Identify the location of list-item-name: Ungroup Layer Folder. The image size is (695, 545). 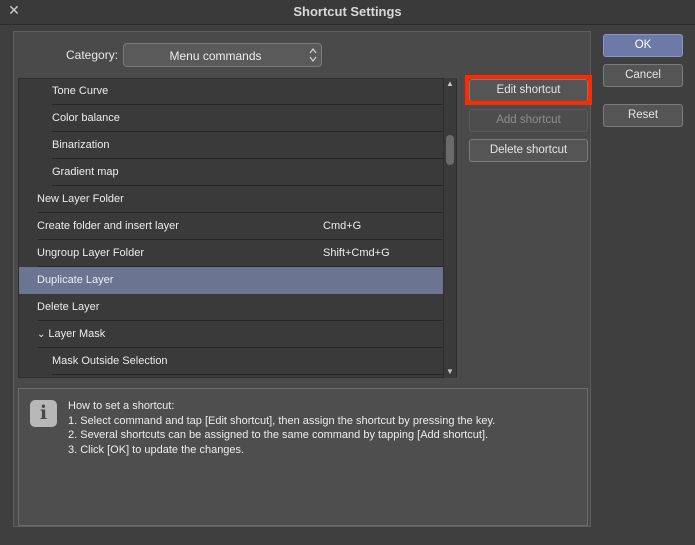
(90, 253).